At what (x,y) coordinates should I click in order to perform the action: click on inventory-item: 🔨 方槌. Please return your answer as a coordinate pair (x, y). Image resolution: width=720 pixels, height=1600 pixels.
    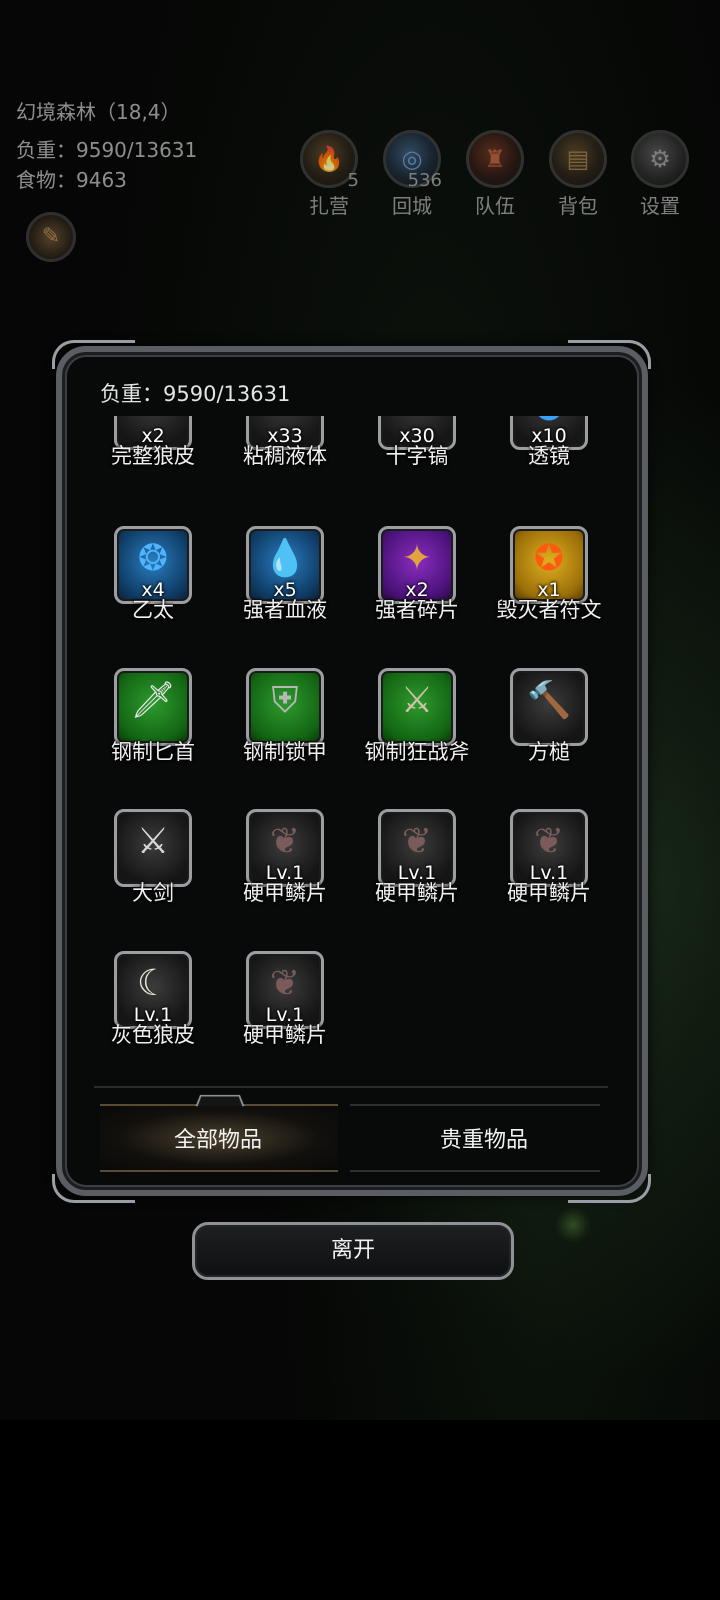
    Looking at the image, I should click on (549, 717).